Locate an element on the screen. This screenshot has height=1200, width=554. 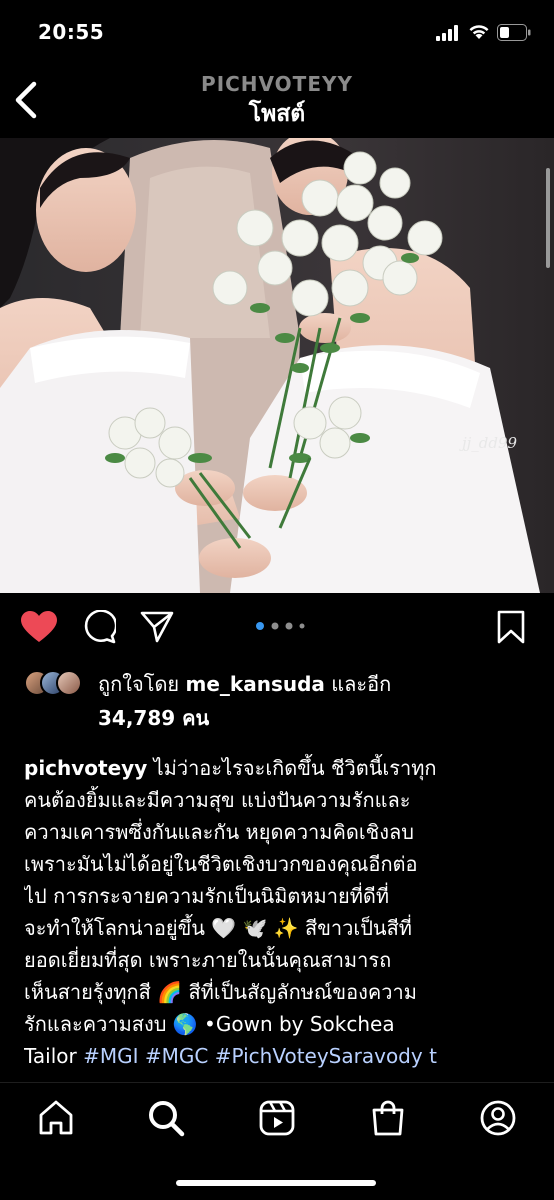
caption-line: ยอดเยี่ยมที่สุด เพราะภายในนั้นคุณสามารถ is located at coordinates (208, 960).